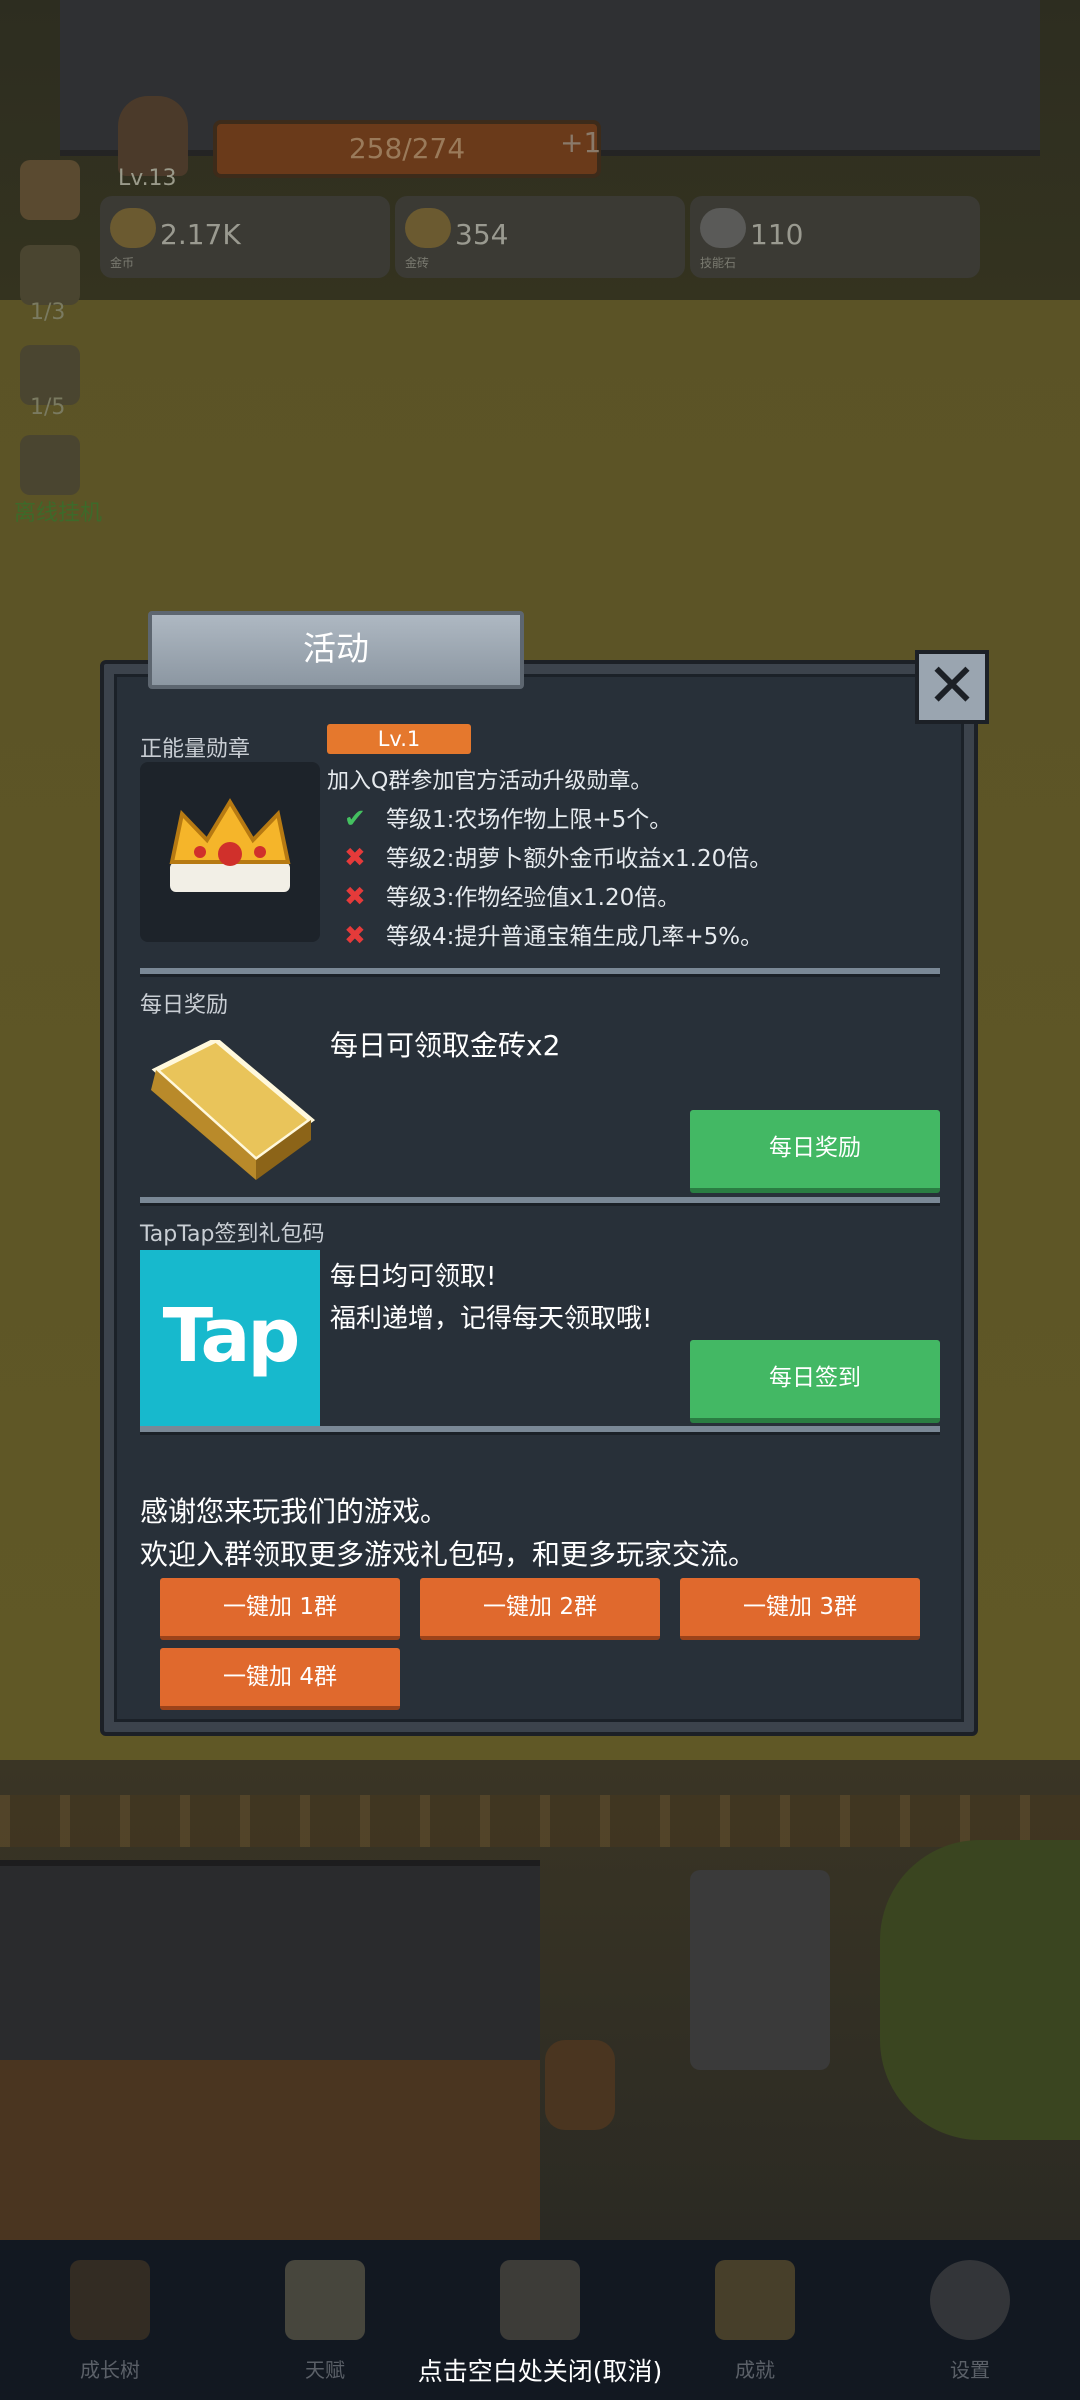 This screenshot has height=2400, width=1080. What do you see at coordinates (294, 1511) in the screenshot?
I see `thanks-text-1: 感谢您来玩我们的游戏。` at bounding box center [294, 1511].